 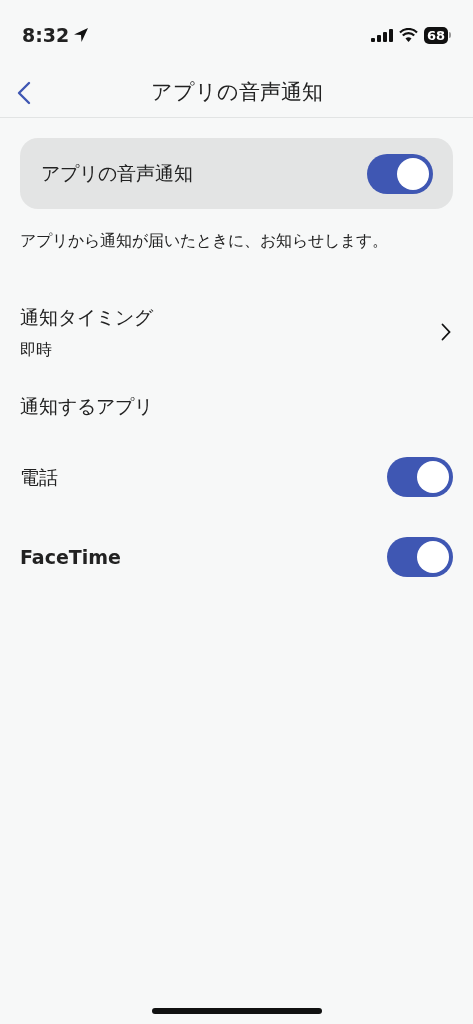 I want to click on app-name: FaceTime, so click(x=70, y=557).